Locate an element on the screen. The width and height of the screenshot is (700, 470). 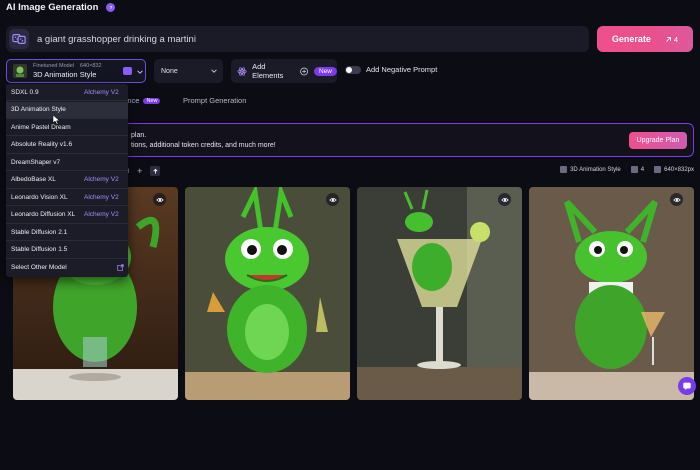
upload-icon is located at coordinates (155, 171).